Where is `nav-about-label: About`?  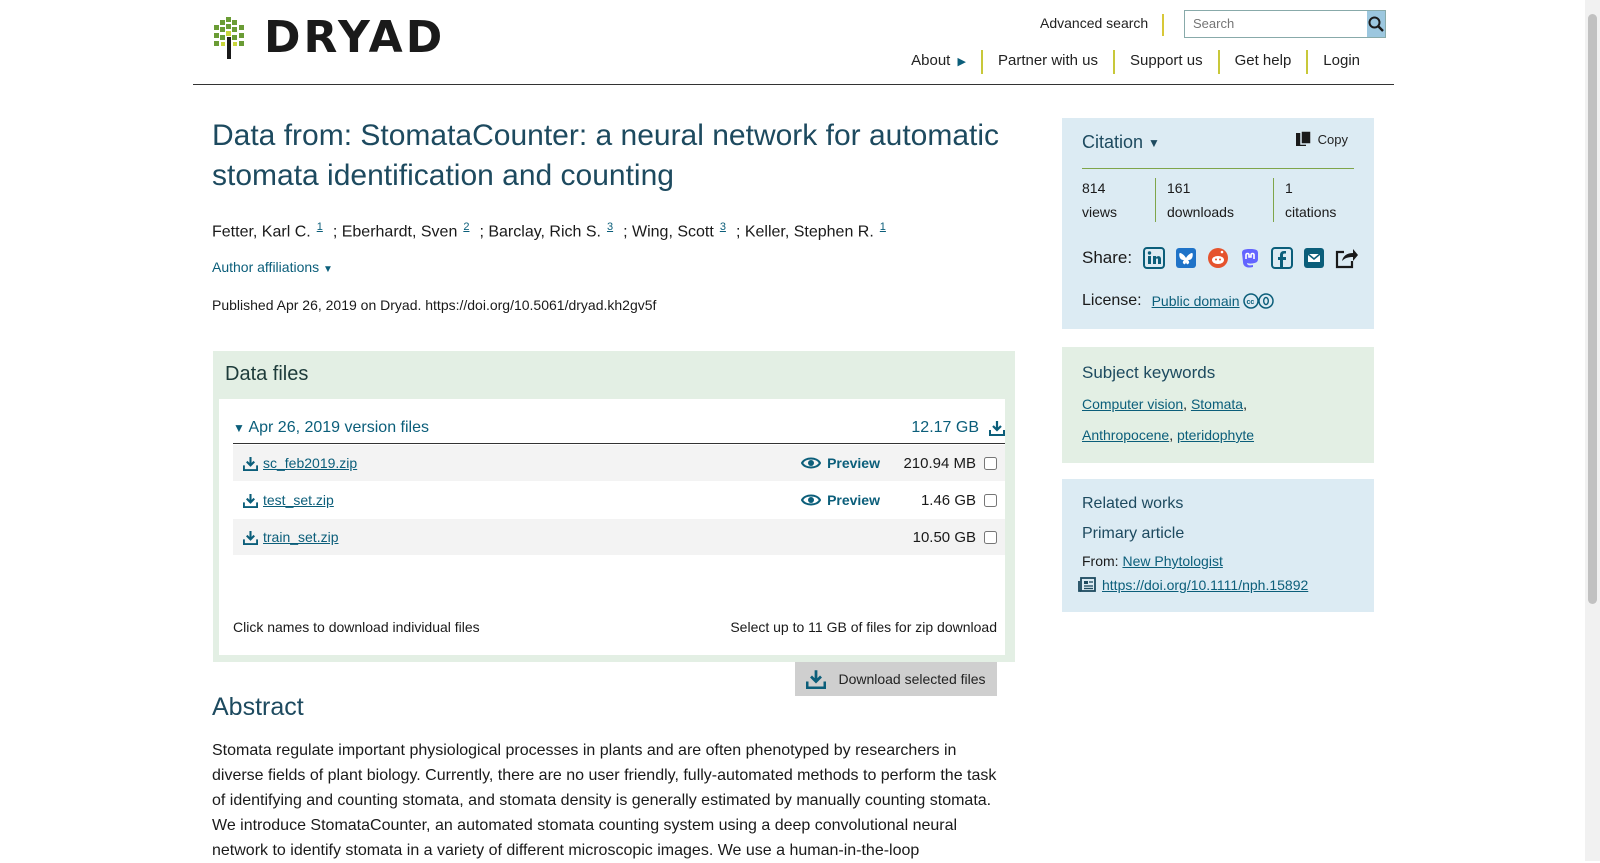
nav-about-label: About is located at coordinates (931, 60).